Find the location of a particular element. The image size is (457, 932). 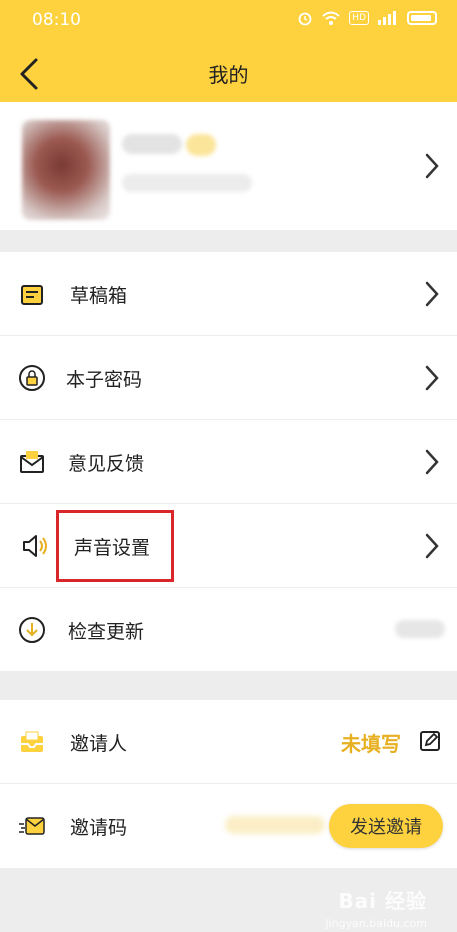

menu-item-label: 草稿箱 is located at coordinates (99, 296).